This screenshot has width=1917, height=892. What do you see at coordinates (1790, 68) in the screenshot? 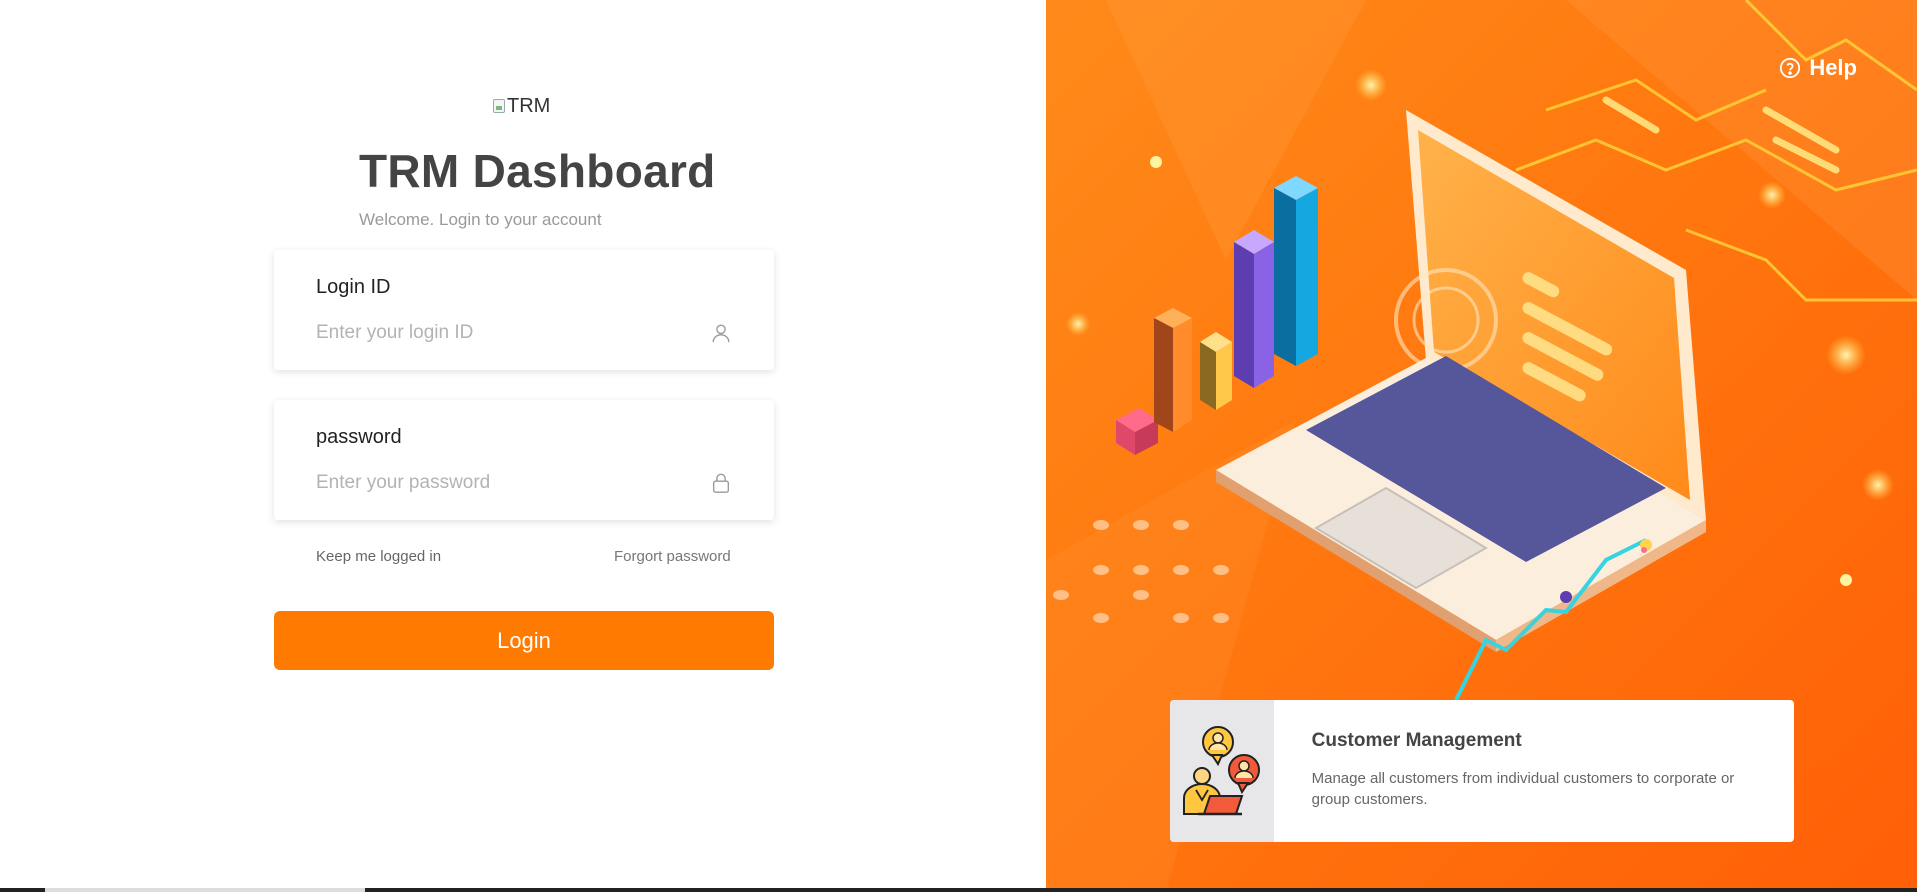
I see `help-circle-icon` at bounding box center [1790, 68].